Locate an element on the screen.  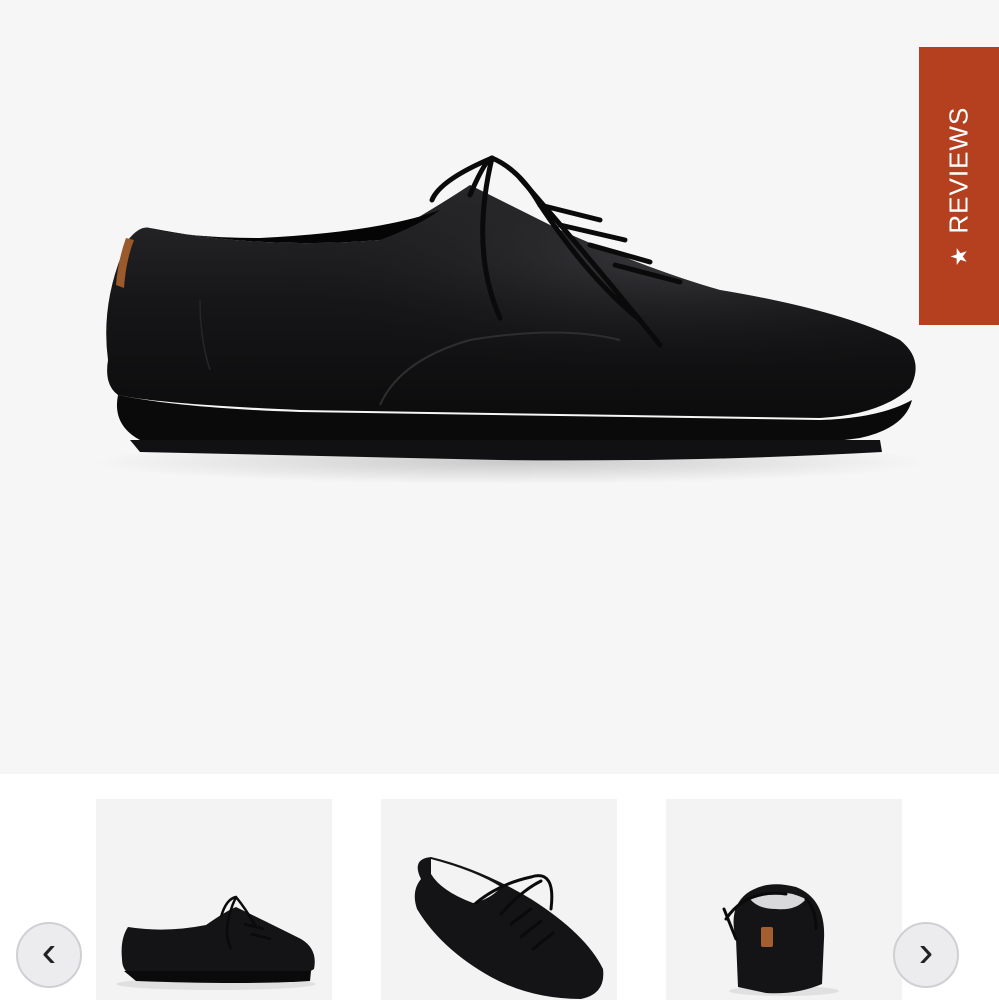
shoe-rear-thumbnail-image is located at coordinates (780, 940).